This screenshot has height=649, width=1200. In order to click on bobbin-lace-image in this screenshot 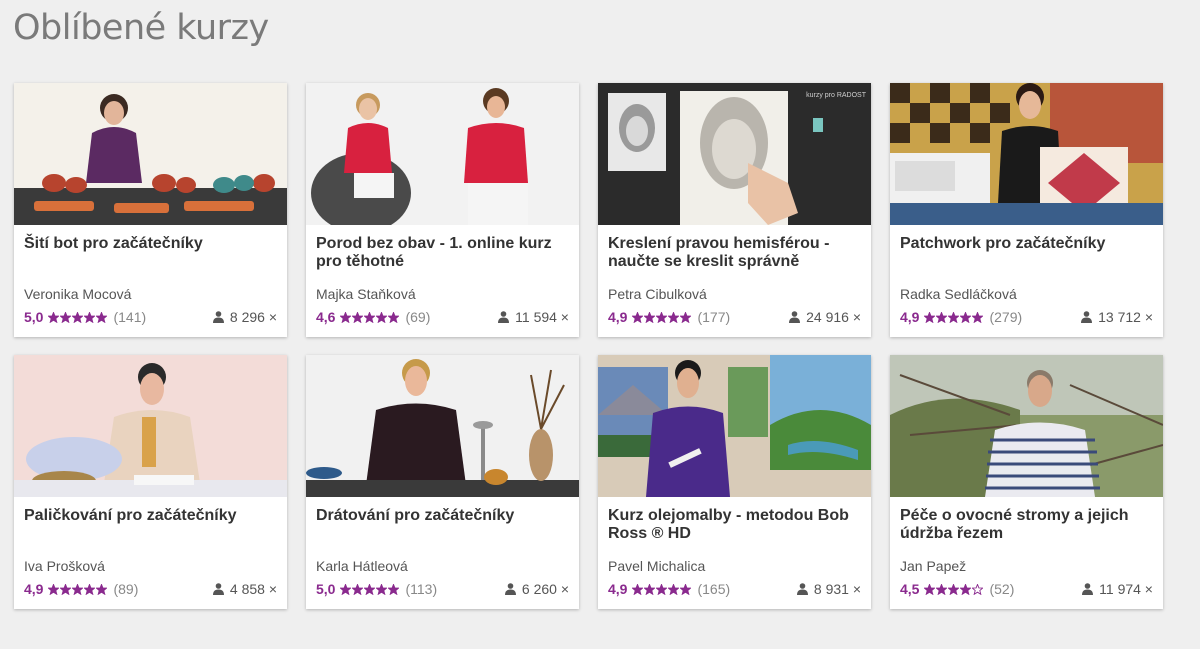, I will do `click(150, 426)`.